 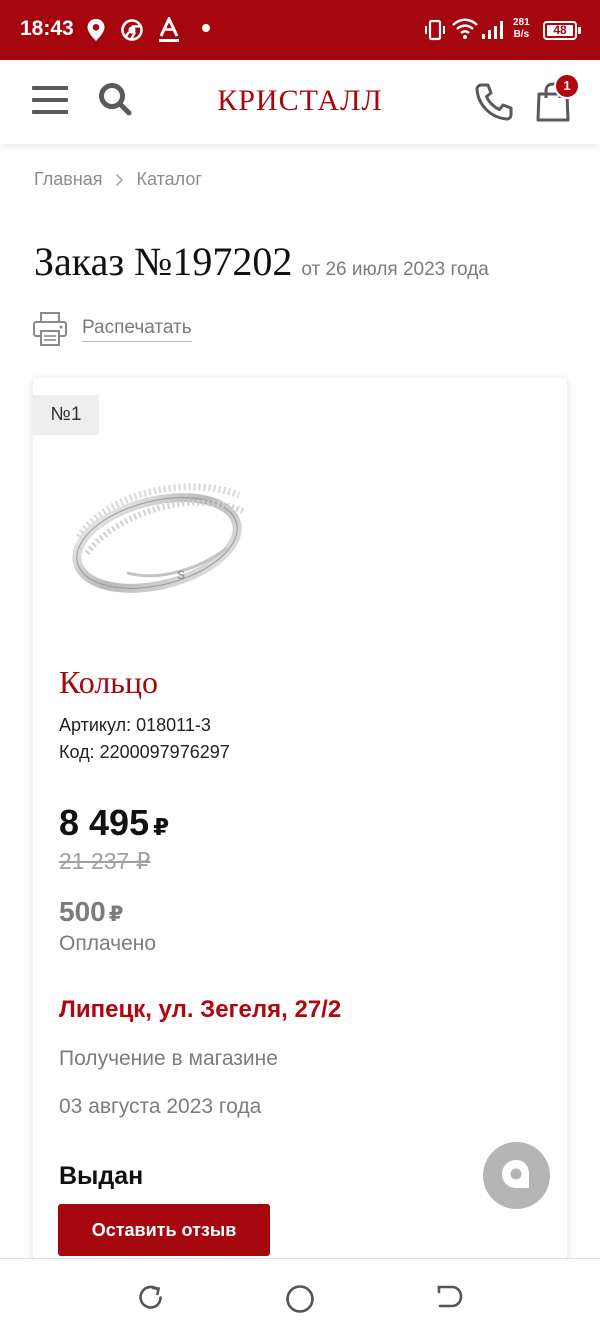 I want to click on search-icon, so click(x=115, y=99).